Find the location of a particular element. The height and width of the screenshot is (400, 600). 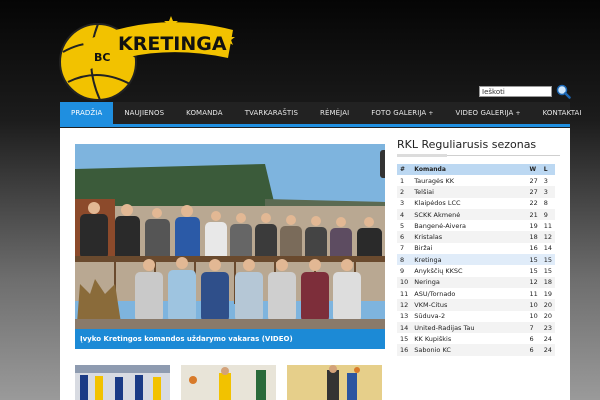

col-wins: W is located at coordinates (533, 169).